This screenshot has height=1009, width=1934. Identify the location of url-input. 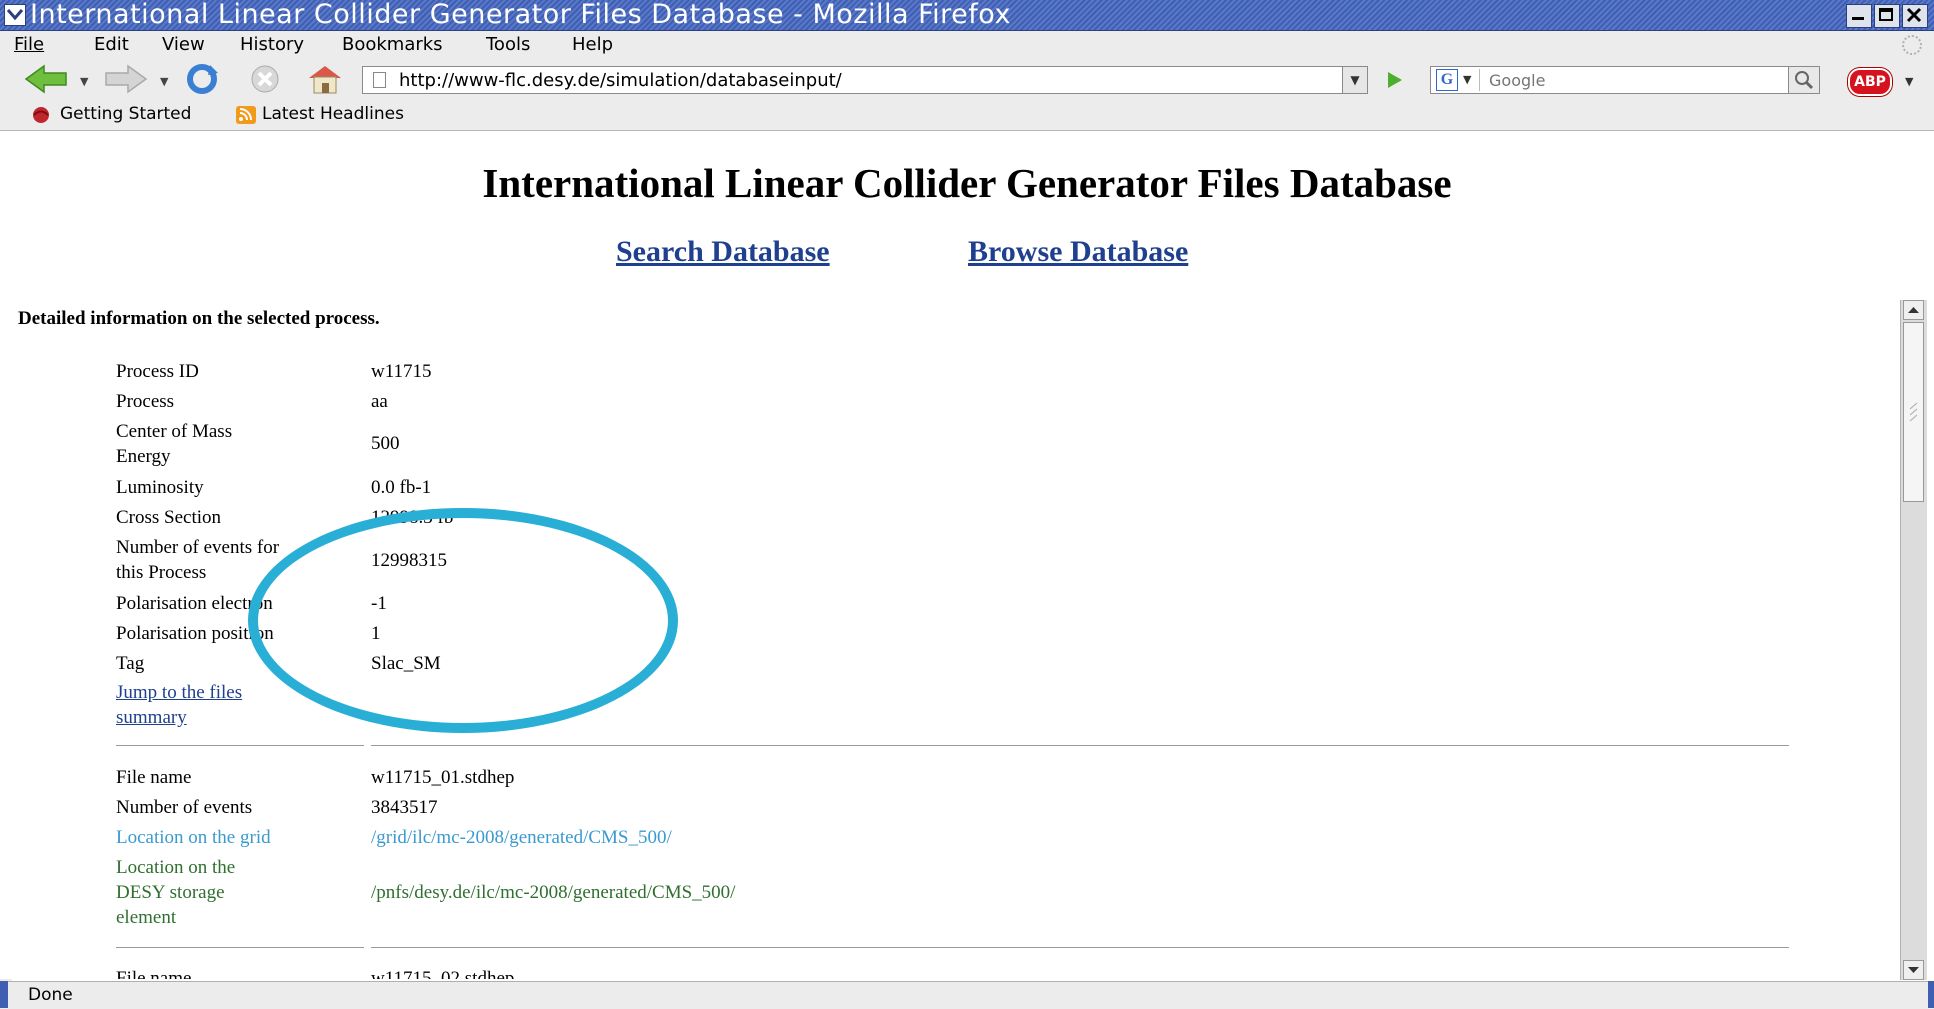
(849, 80).